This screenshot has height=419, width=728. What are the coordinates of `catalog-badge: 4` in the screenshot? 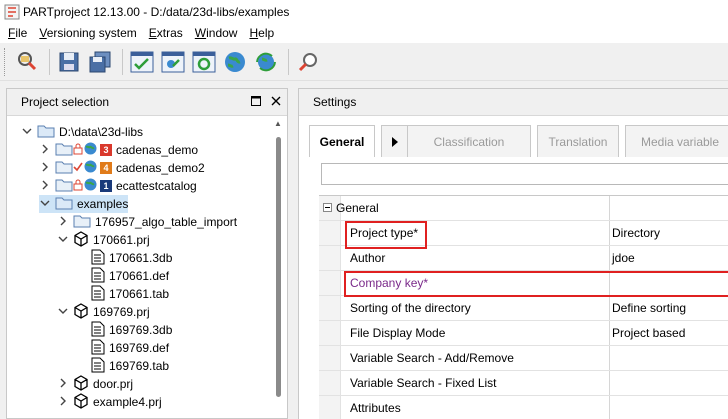 It's located at (106, 168).